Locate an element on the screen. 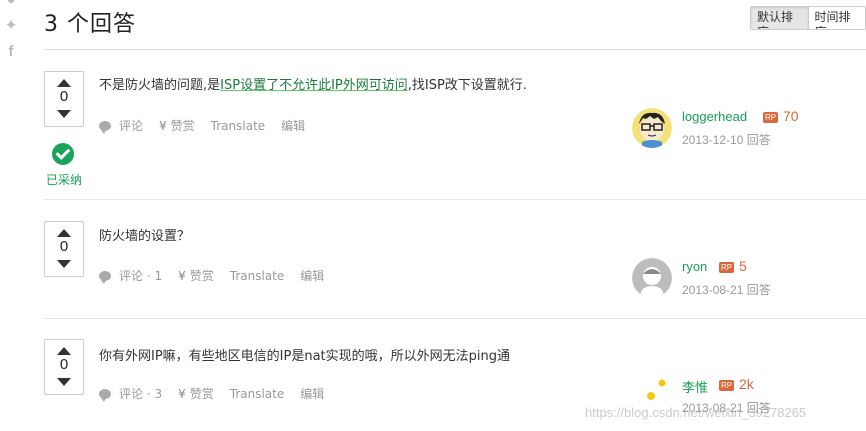  accepted-label: 已采纳 is located at coordinates (63, 180).